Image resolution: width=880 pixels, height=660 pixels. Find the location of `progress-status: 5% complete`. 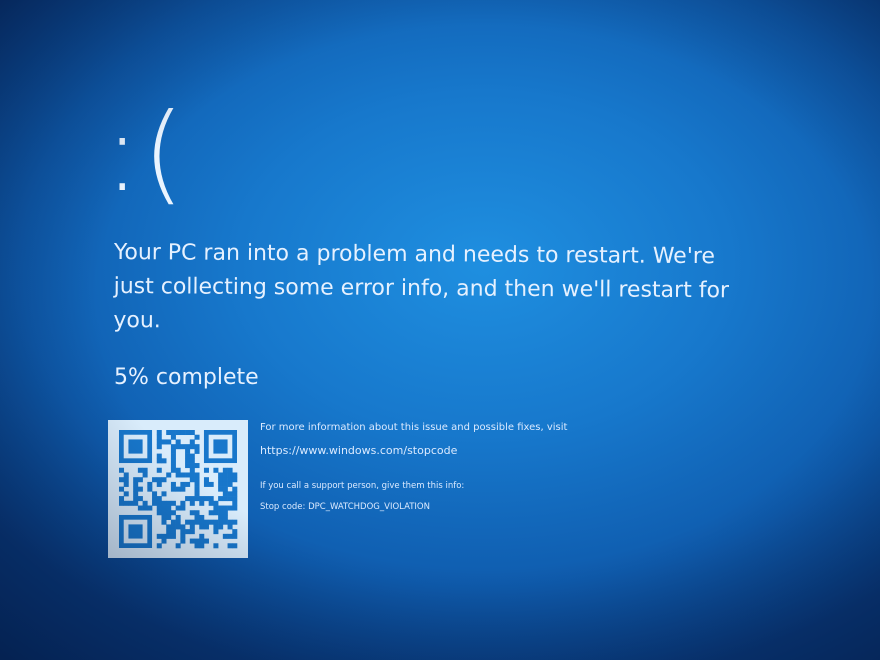

progress-status: 5% complete is located at coordinates (186, 377).